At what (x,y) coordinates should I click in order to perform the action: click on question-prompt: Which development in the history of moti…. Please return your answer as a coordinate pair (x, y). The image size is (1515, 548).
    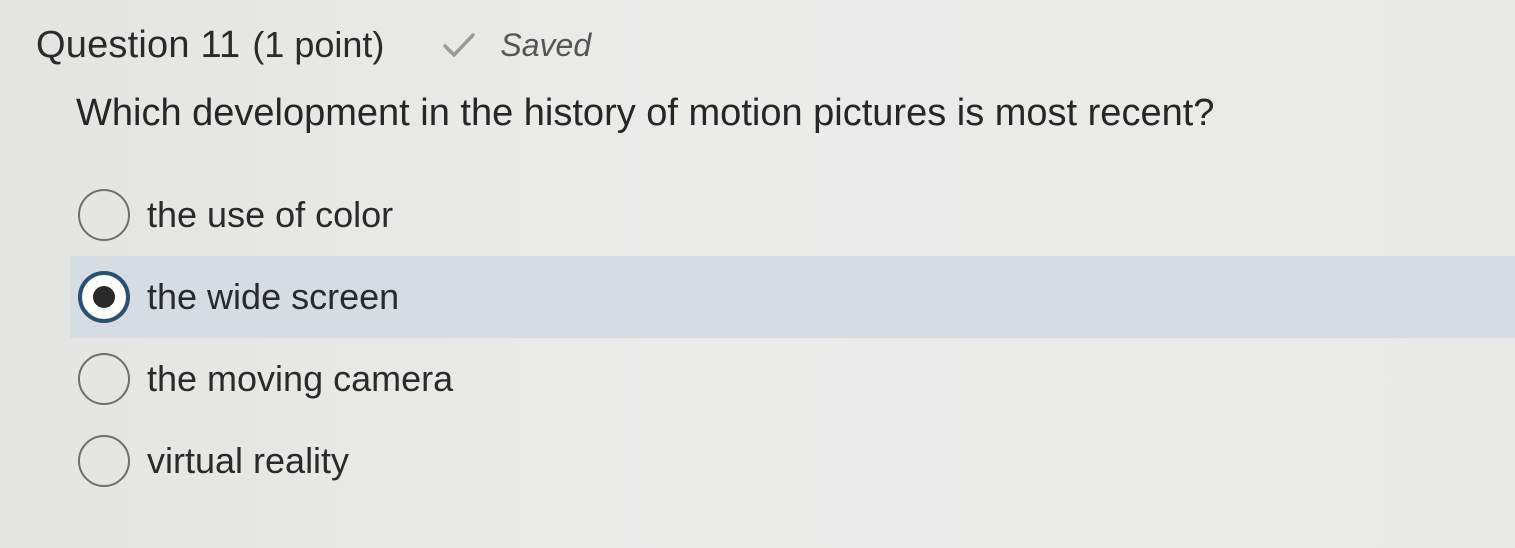
    Looking at the image, I should click on (645, 113).